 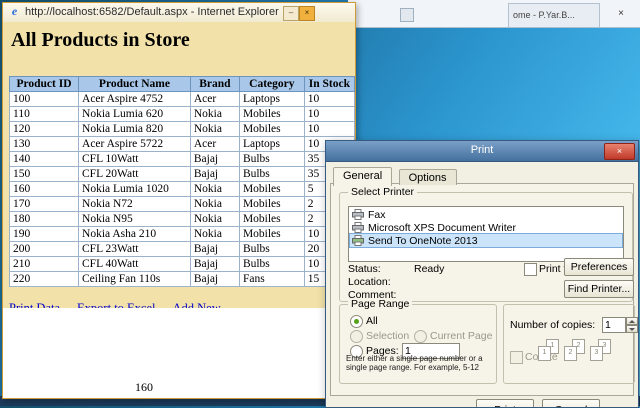 What do you see at coordinates (134, 174) in the screenshot?
I see `table-cell: CFL 20Watt` at bounding box center [134, 174].